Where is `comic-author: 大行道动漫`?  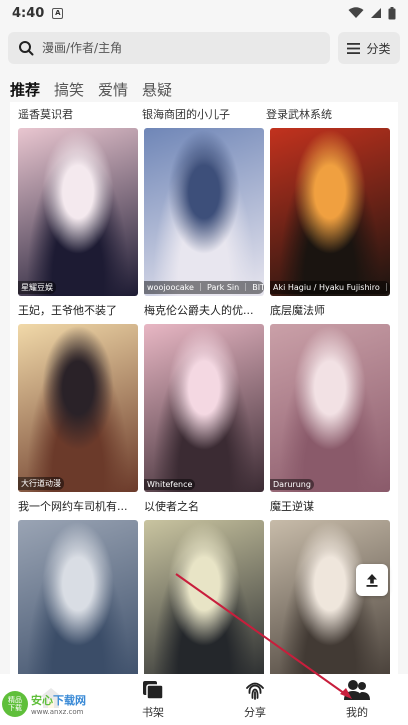 comic-author: 大行道动漫 is located at coordinates (41, 483).